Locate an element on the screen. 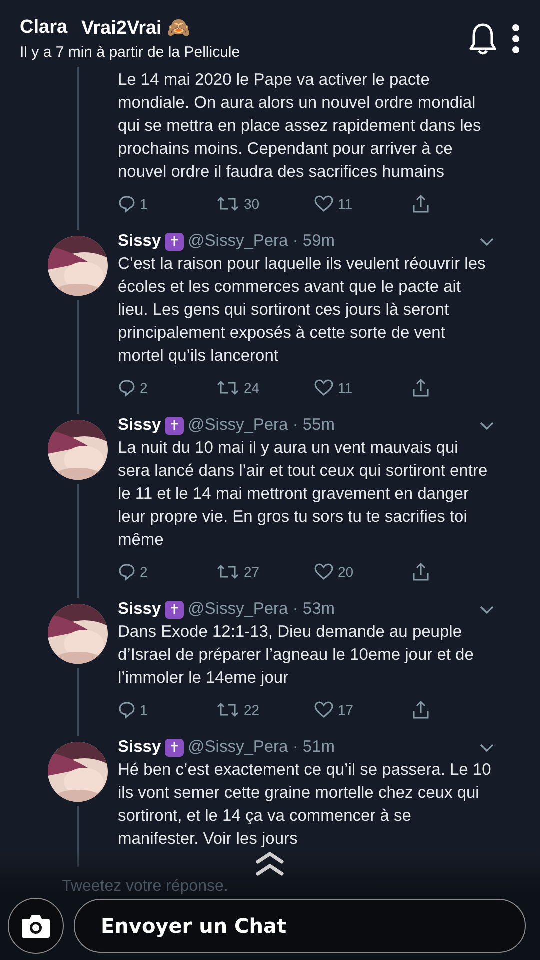  like-count: 17 is located at coordinates (346, 710).